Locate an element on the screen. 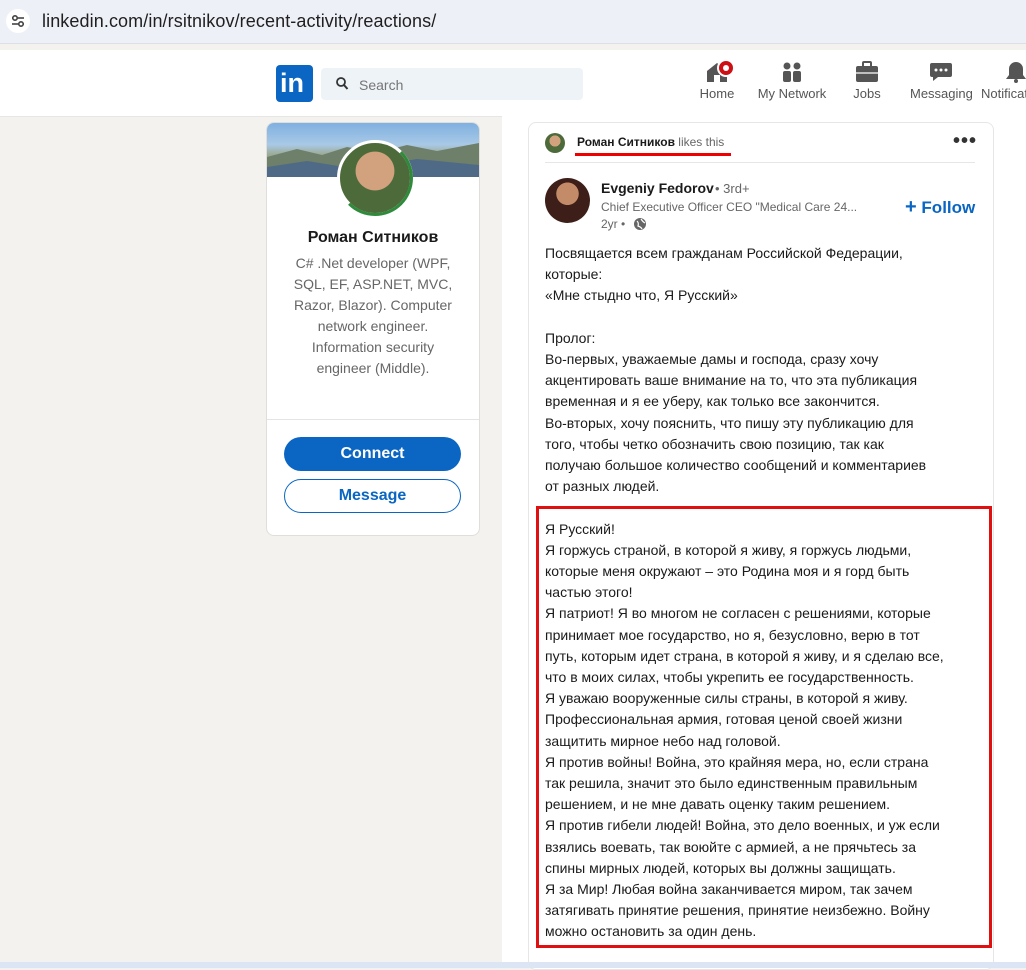  follow-label: Follow is located at coordinates (948, 207).